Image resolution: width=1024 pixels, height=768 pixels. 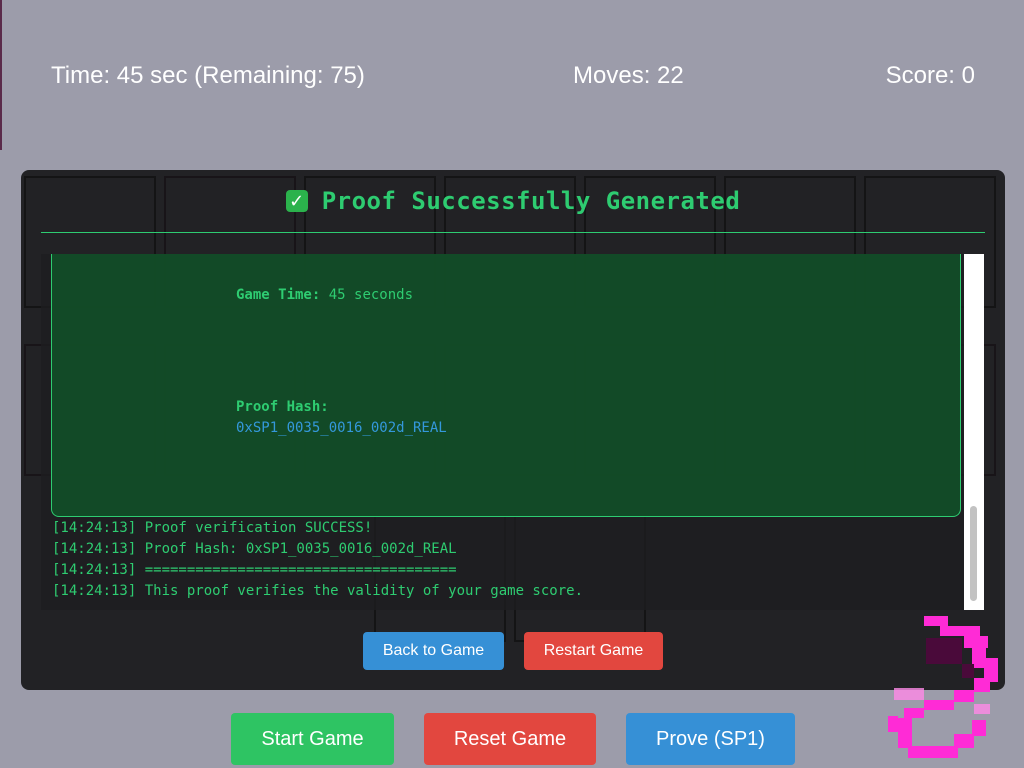 What do you see at coordinates (208, 75) in the screenshot?
I see `time-display: Time: 45 sec (Remaining: 75)` at bounding box center [208, 75].